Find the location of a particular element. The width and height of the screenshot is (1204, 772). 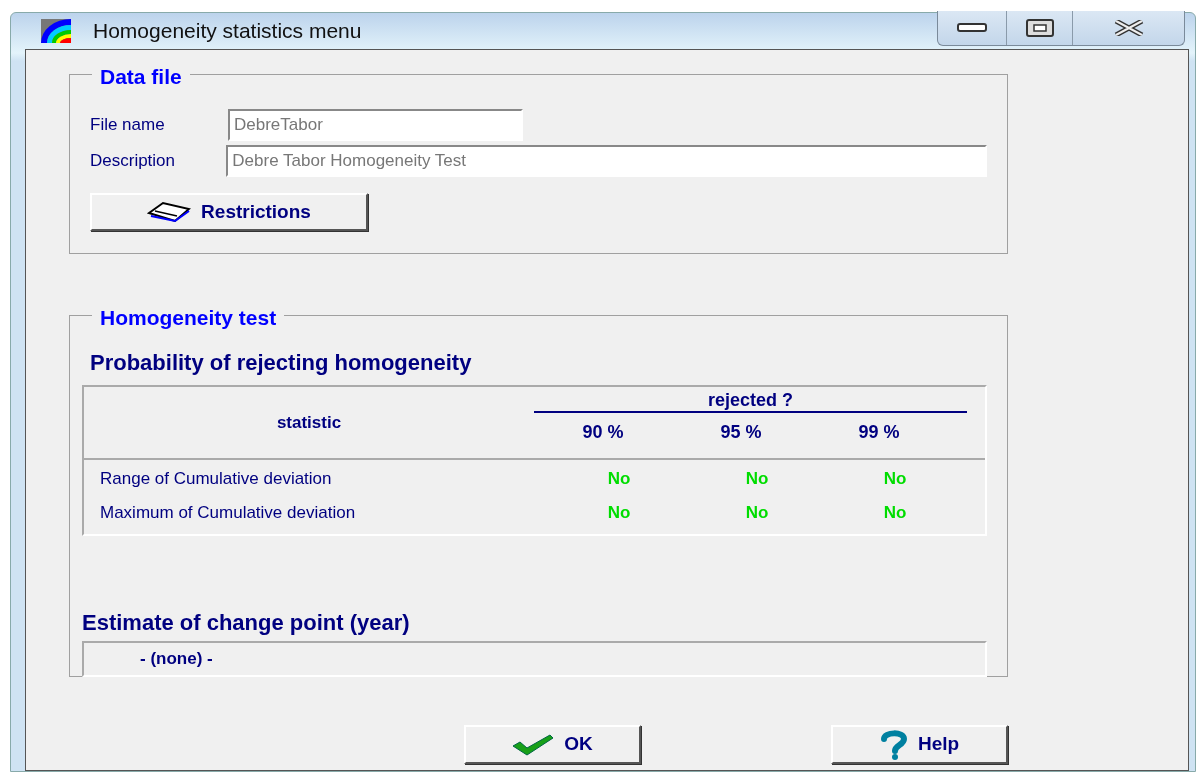

window-title: Homogeneity statistics menu is located at coordinates (227, 31).